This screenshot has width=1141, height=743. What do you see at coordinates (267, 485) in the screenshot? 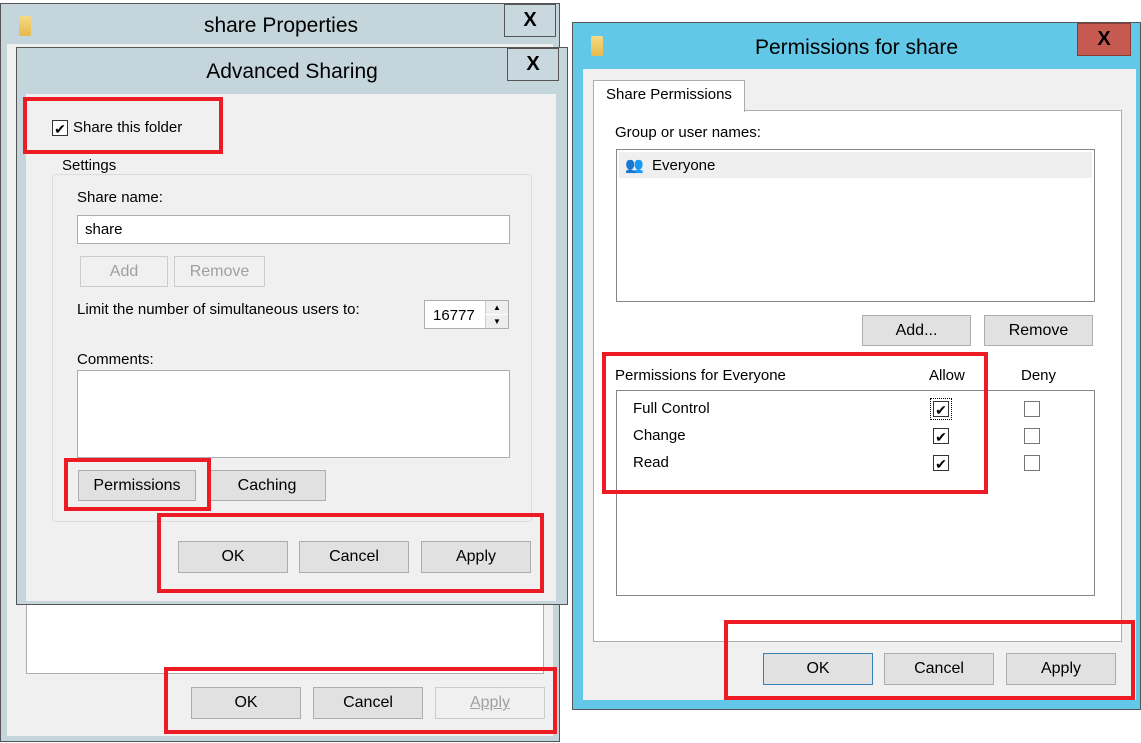
I see `caching-button: Caching` at bounding box center [267, 485].